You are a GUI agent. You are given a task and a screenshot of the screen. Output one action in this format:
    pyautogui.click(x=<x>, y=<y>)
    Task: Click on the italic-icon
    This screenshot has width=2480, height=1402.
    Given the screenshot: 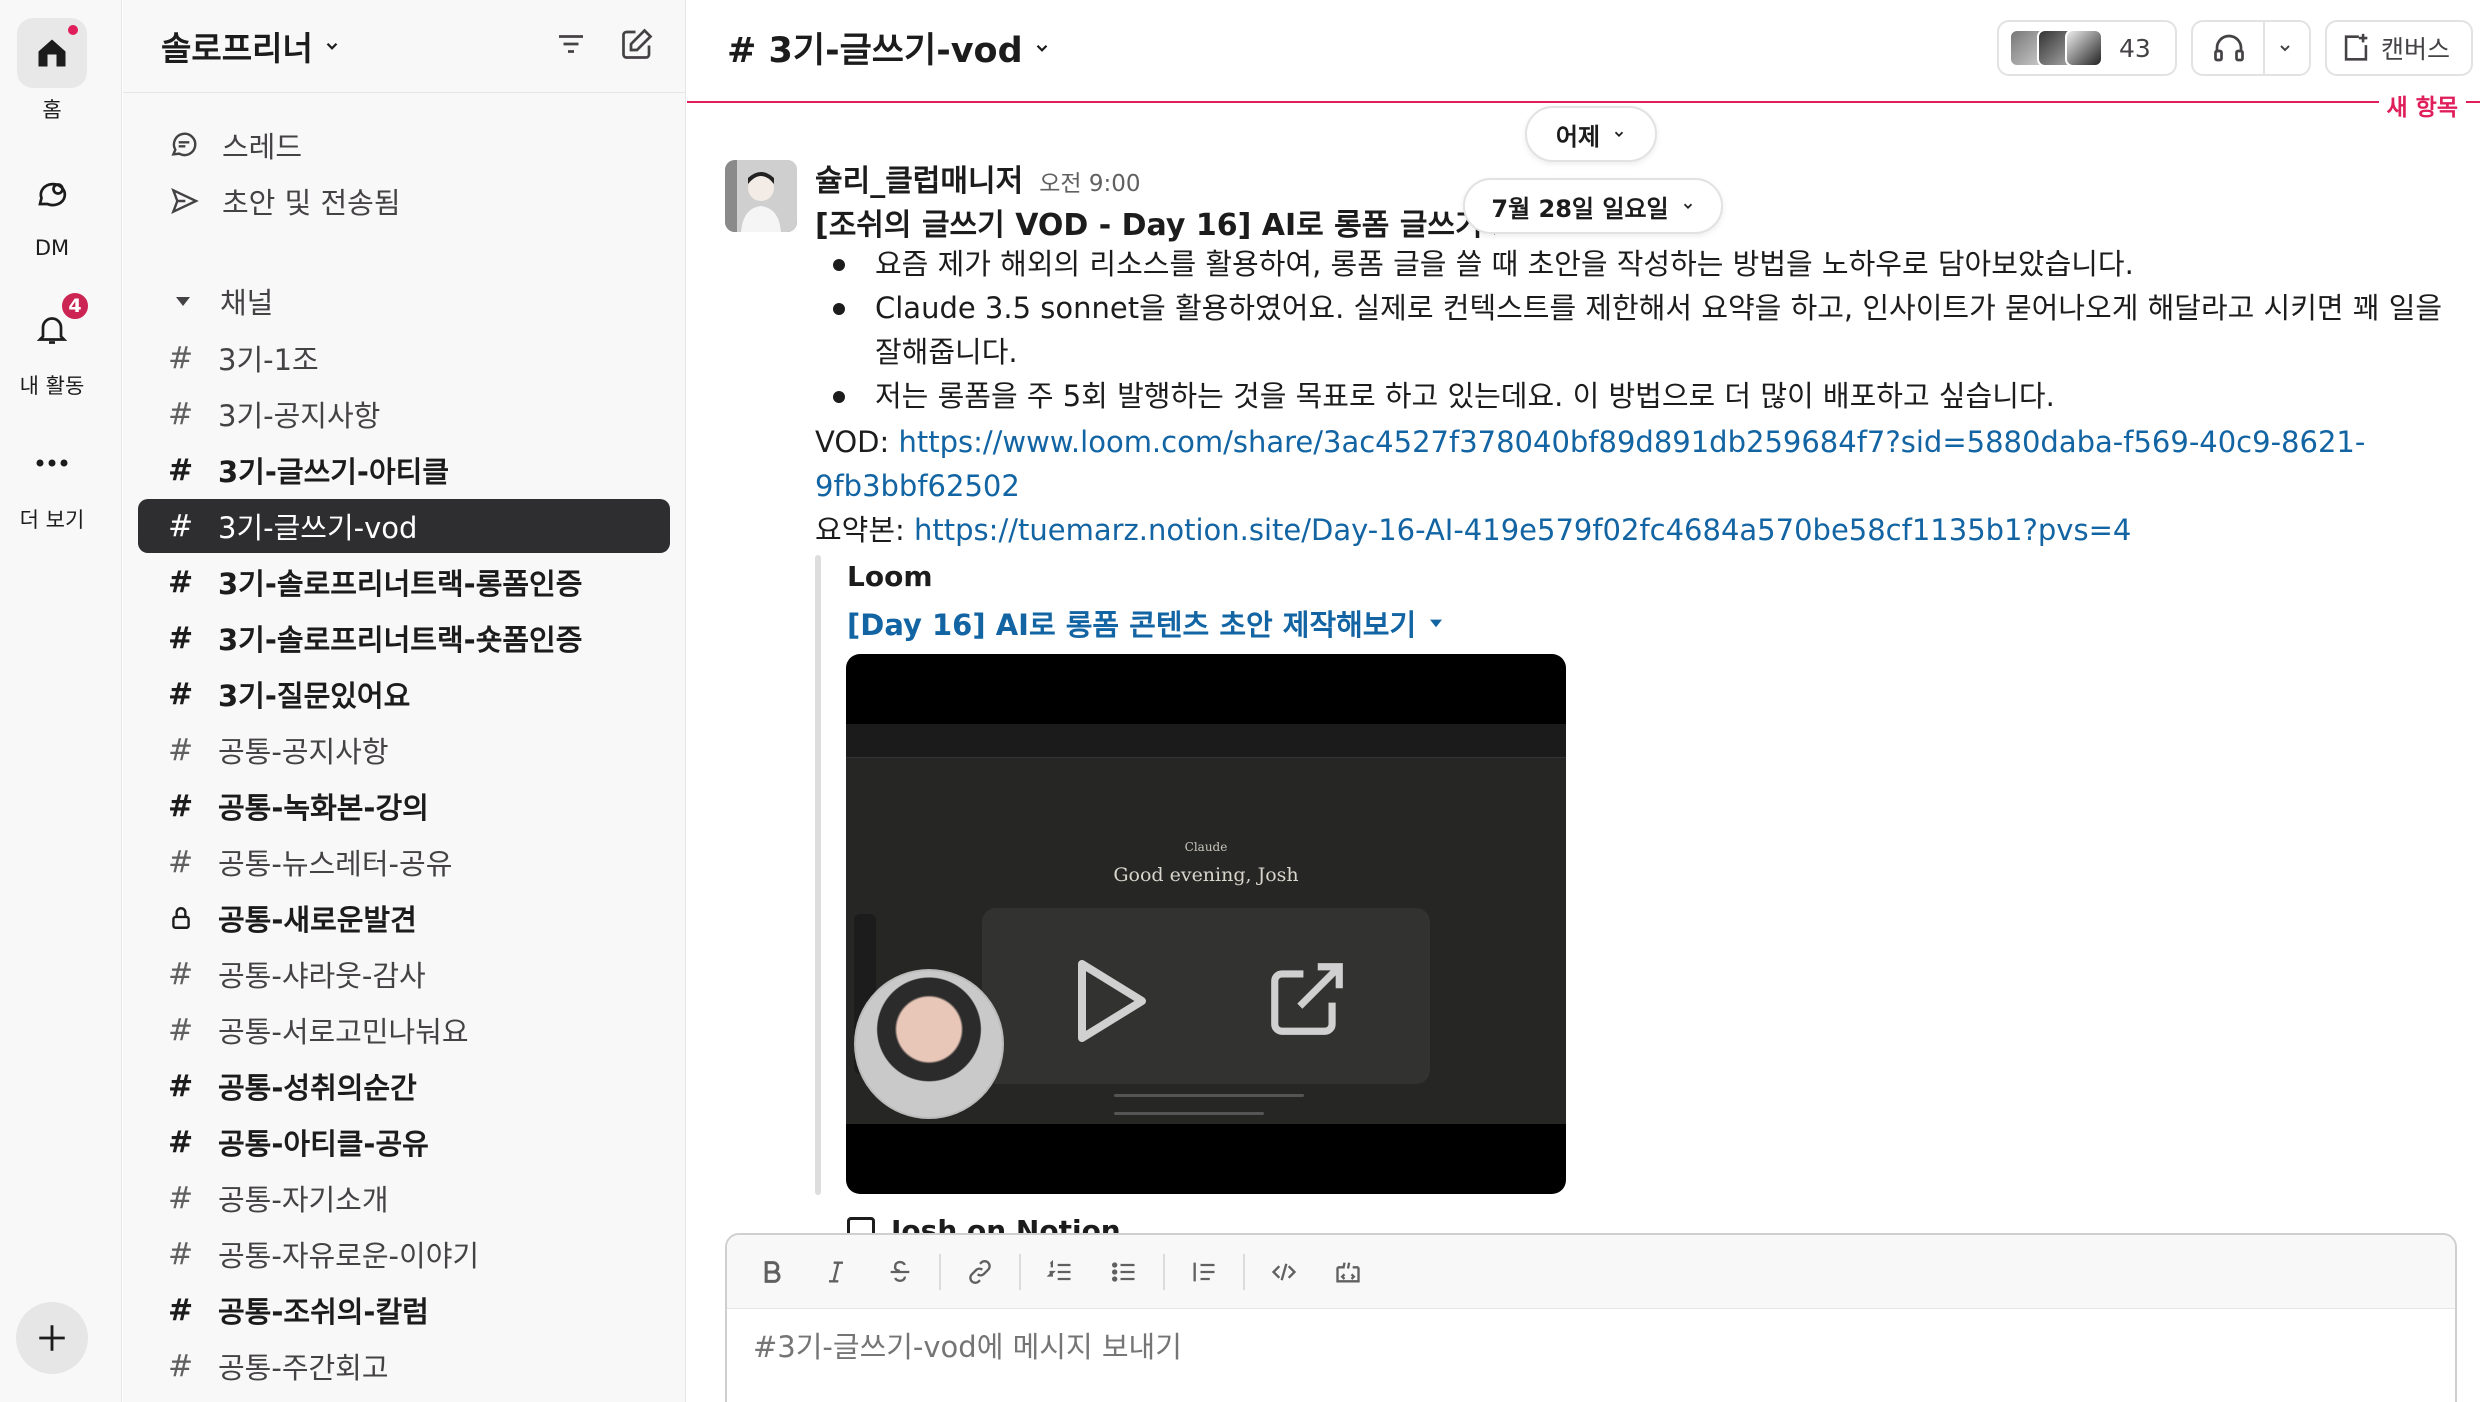 What is the action you would take?
    pyautogui.click(x=836, y=1271)
    